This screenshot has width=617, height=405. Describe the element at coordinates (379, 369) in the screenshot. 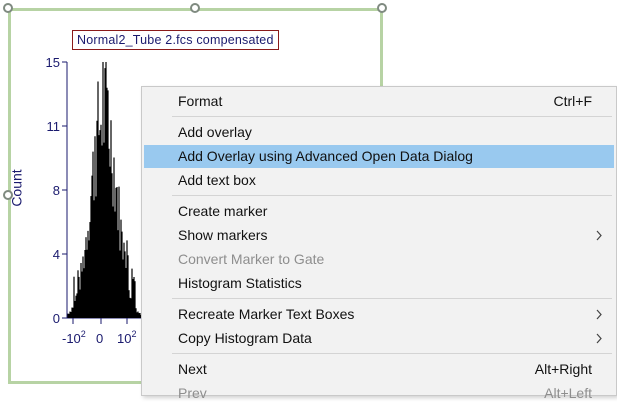

I see `menu-item-next: Next Alt+Right` at that location.